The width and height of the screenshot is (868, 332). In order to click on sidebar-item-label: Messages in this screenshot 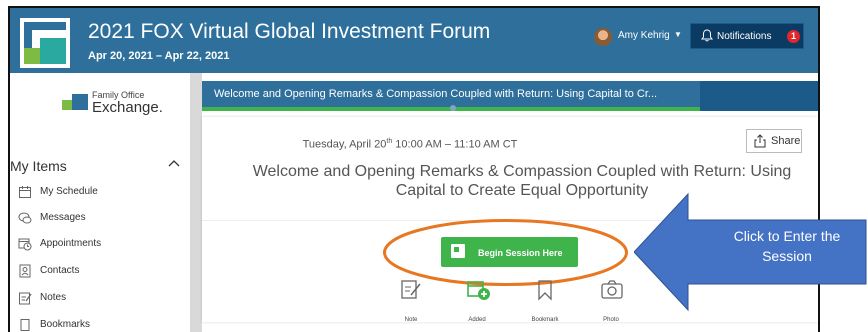, I will do `click(63, 217)`.